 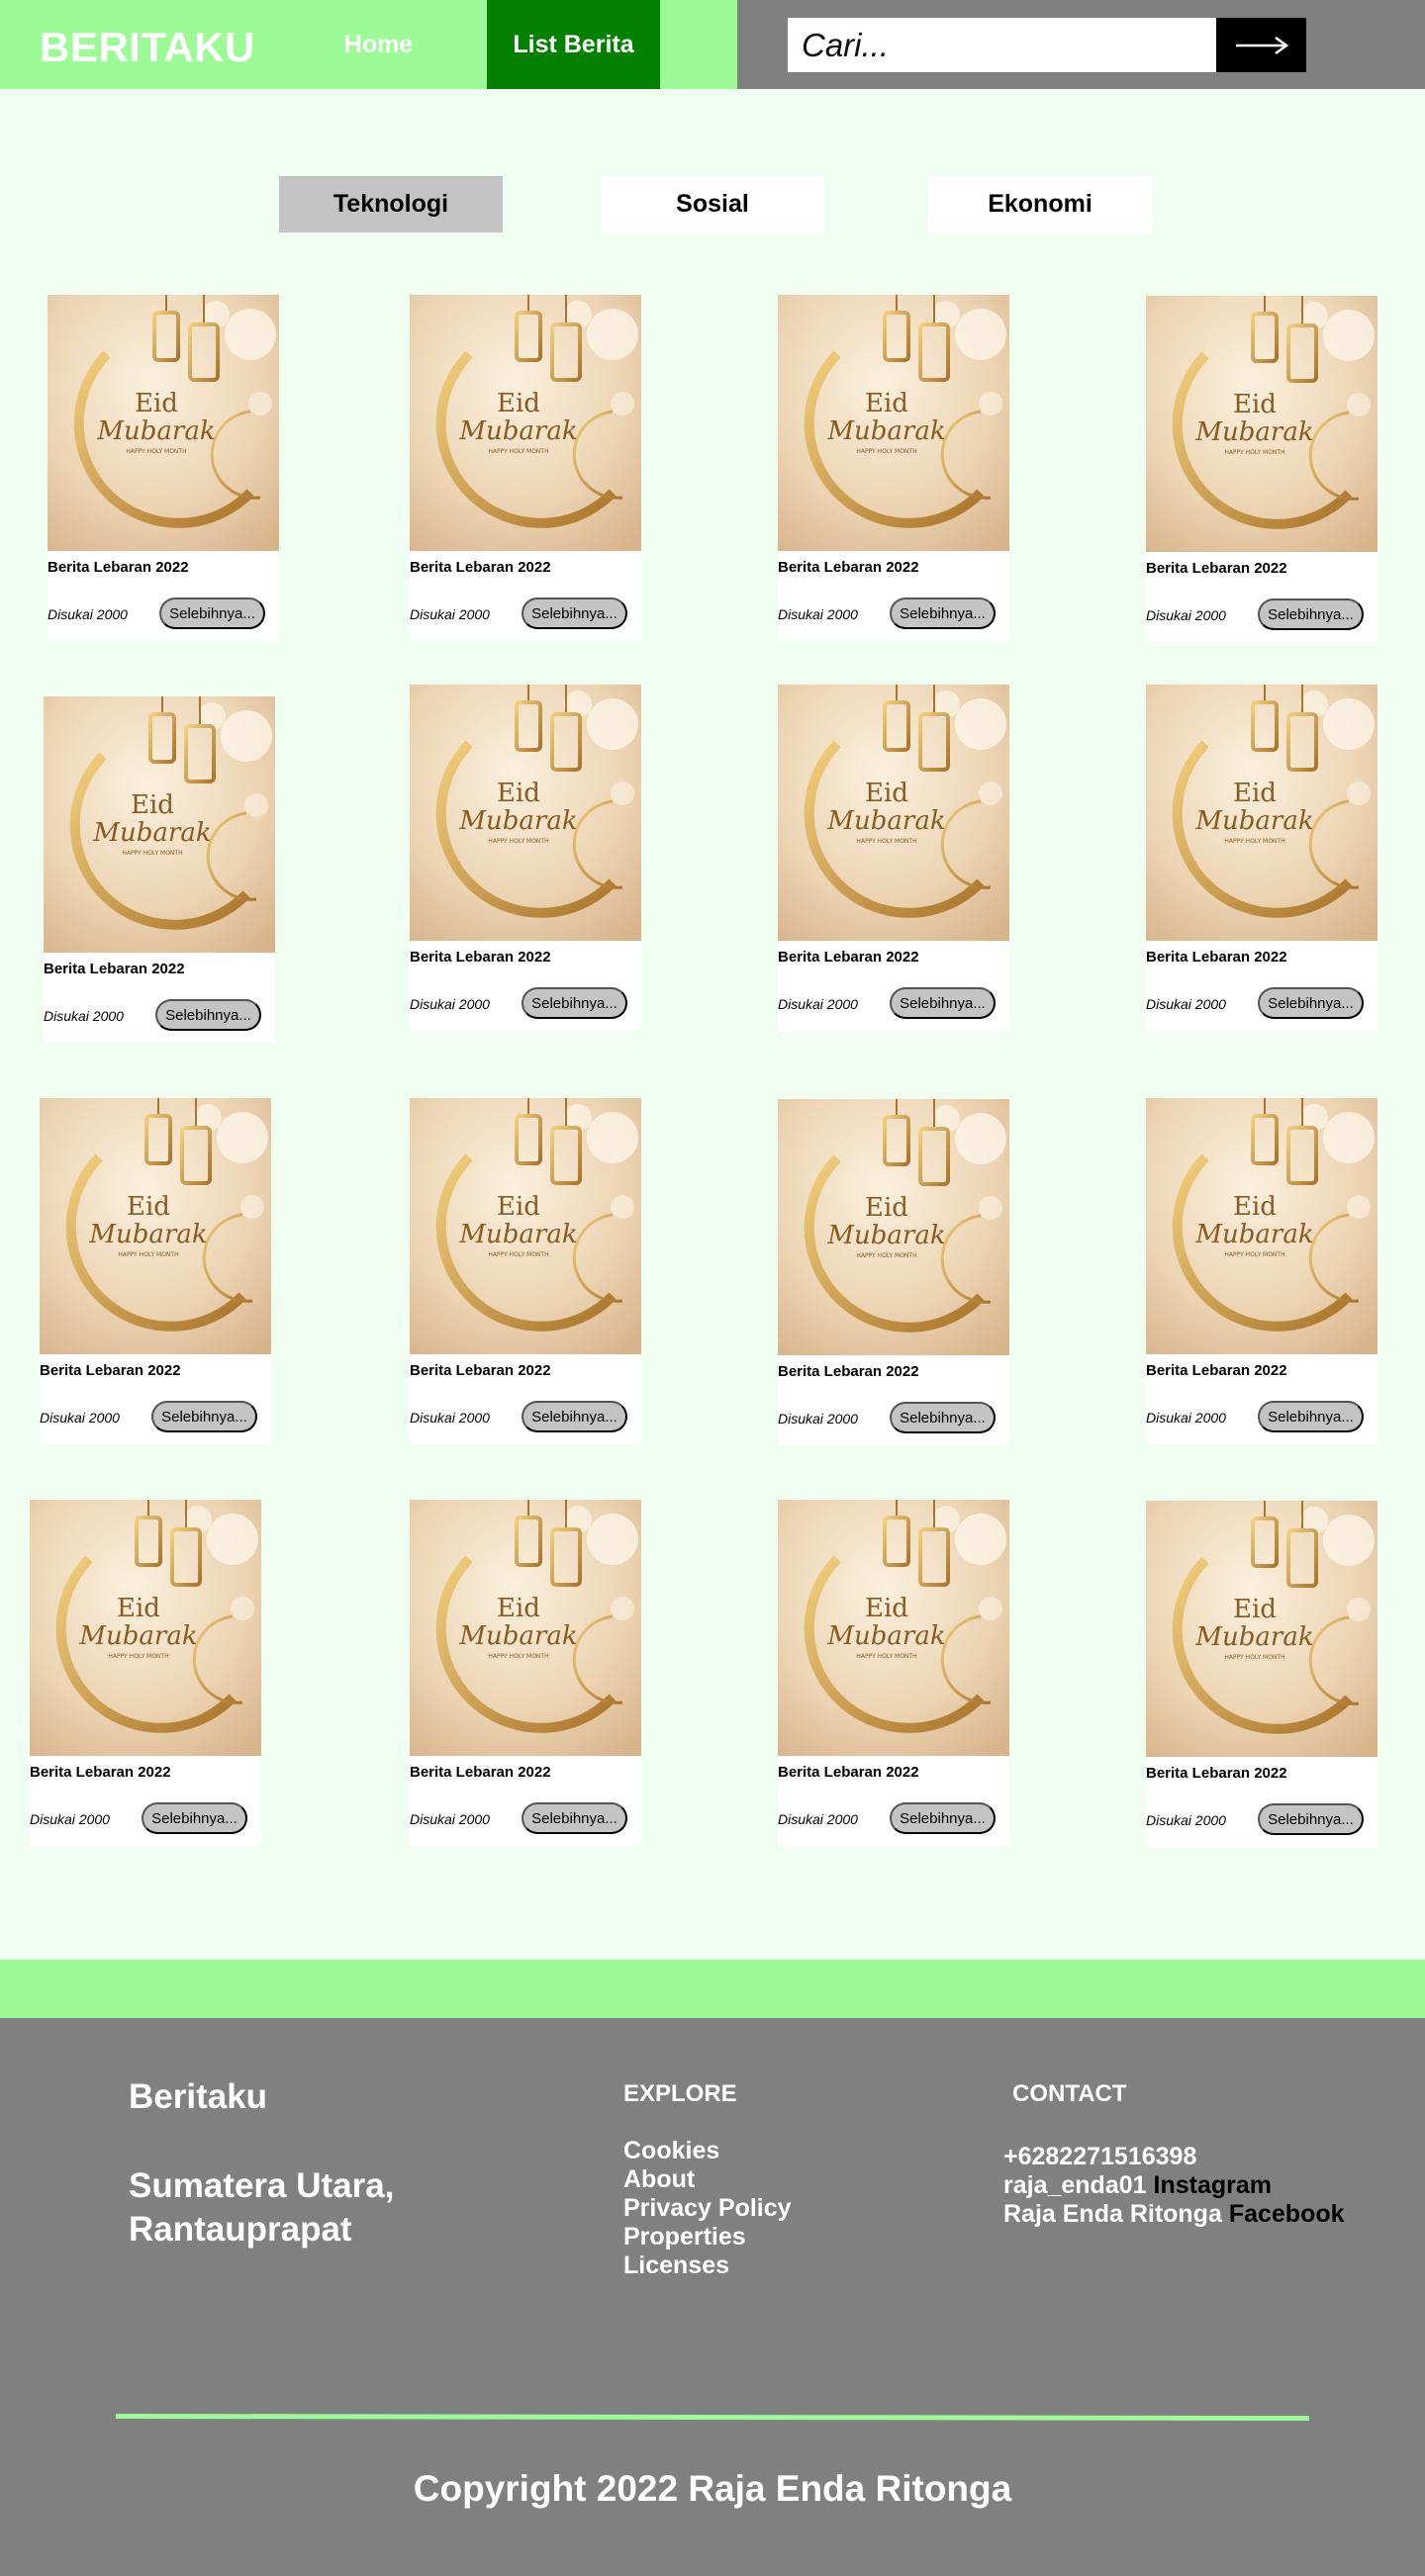 I want to click on instagram-link: Instagram, so click(x=1213, y=2185).